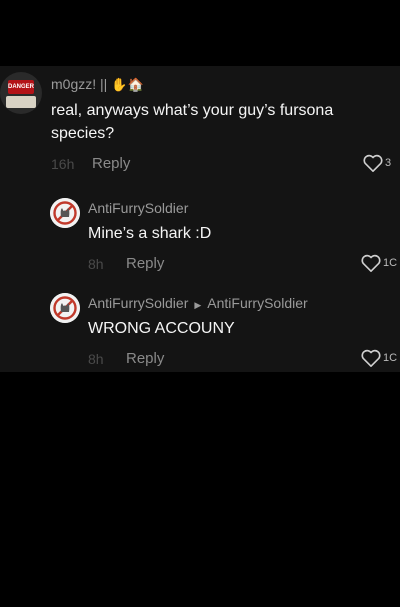  Describe the element at coordinates (257, 303) in the screenshot. I see `reply-to-username: AntiFurrySoldier` at that location.